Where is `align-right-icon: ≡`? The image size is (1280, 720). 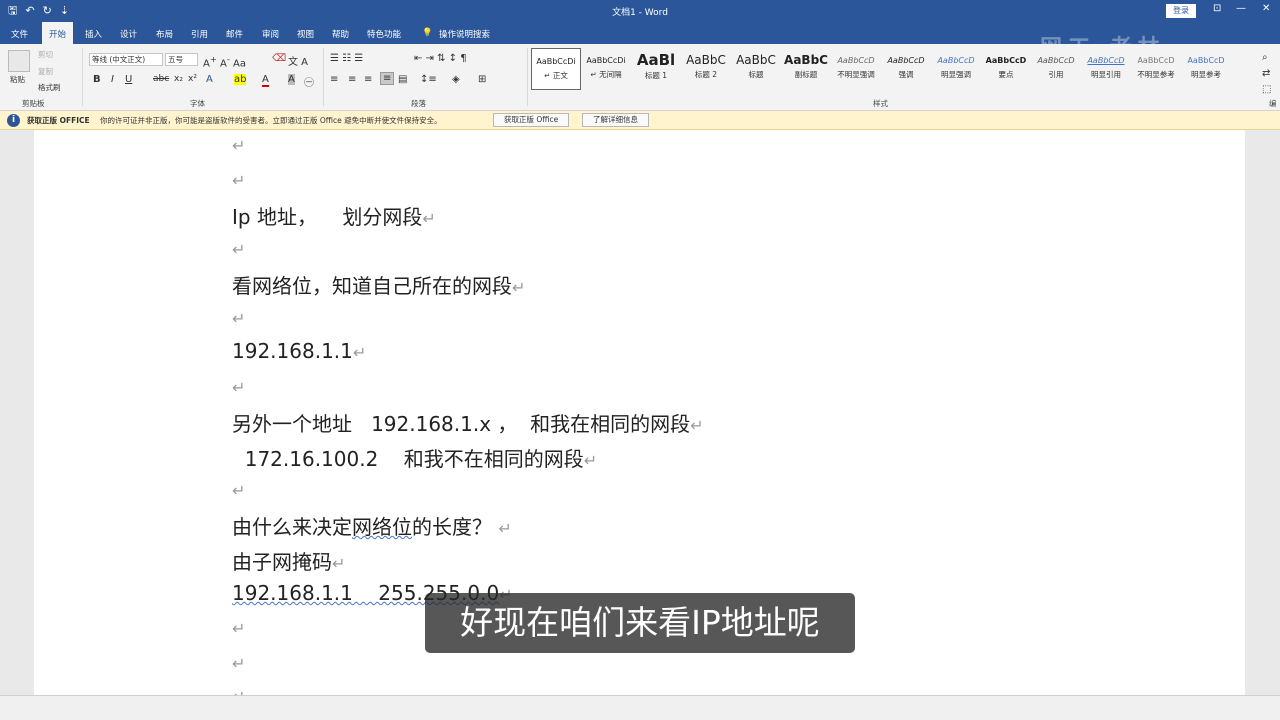
align-right-icon: ≡ is located at coordinates (368, 79).